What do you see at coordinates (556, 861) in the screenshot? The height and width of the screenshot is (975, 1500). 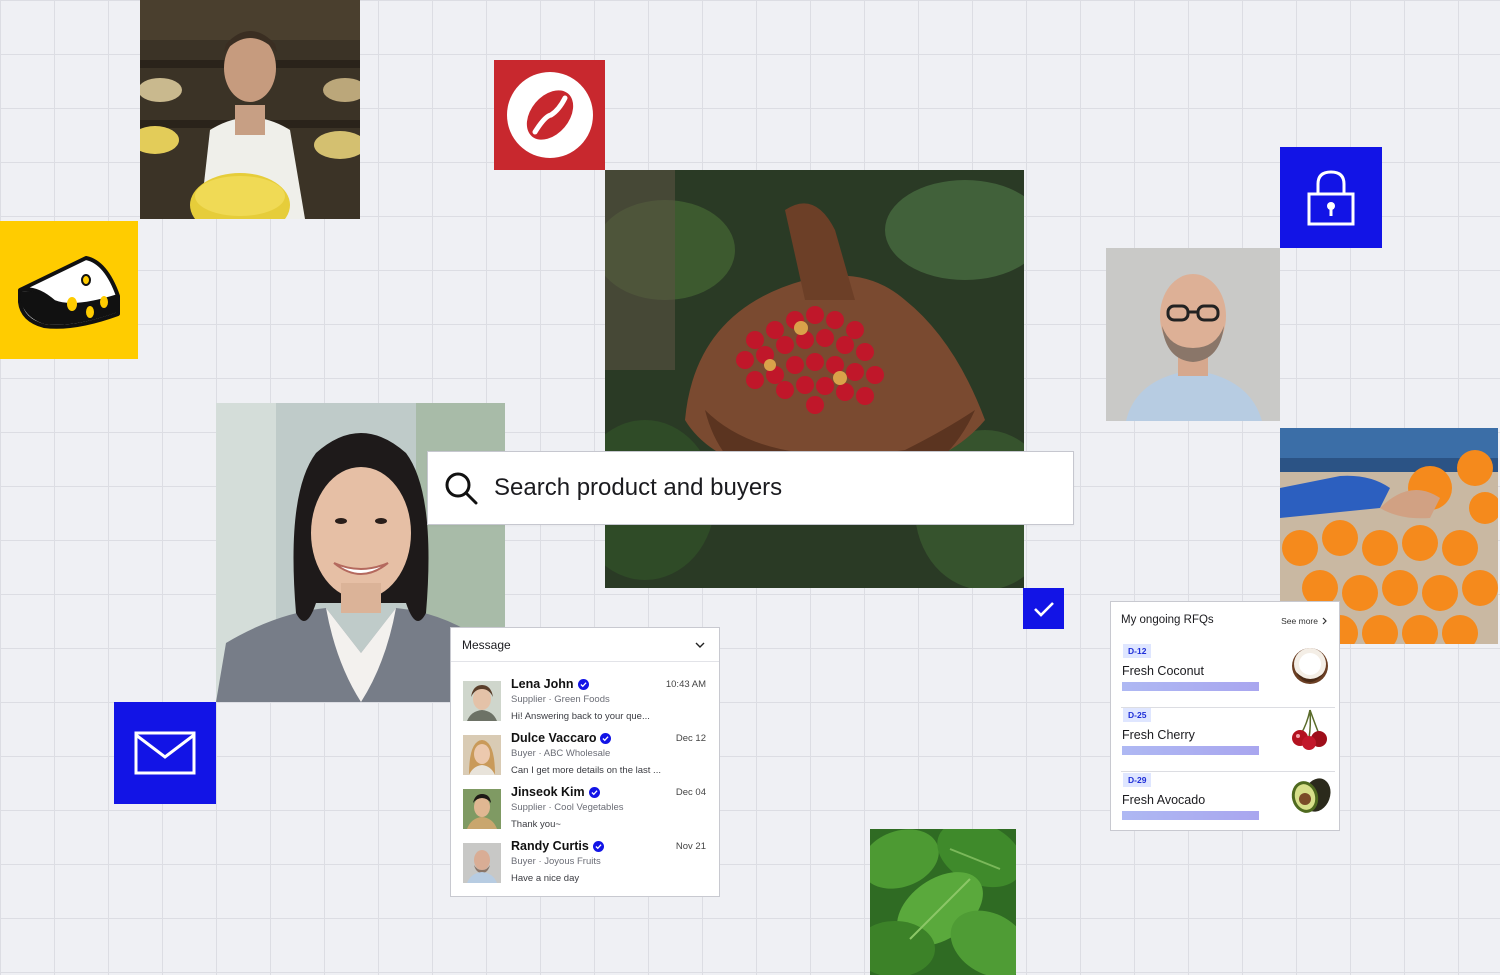 I see `contact-role: Buyer · Joyous Fruits` at bounding box center [556, 861].